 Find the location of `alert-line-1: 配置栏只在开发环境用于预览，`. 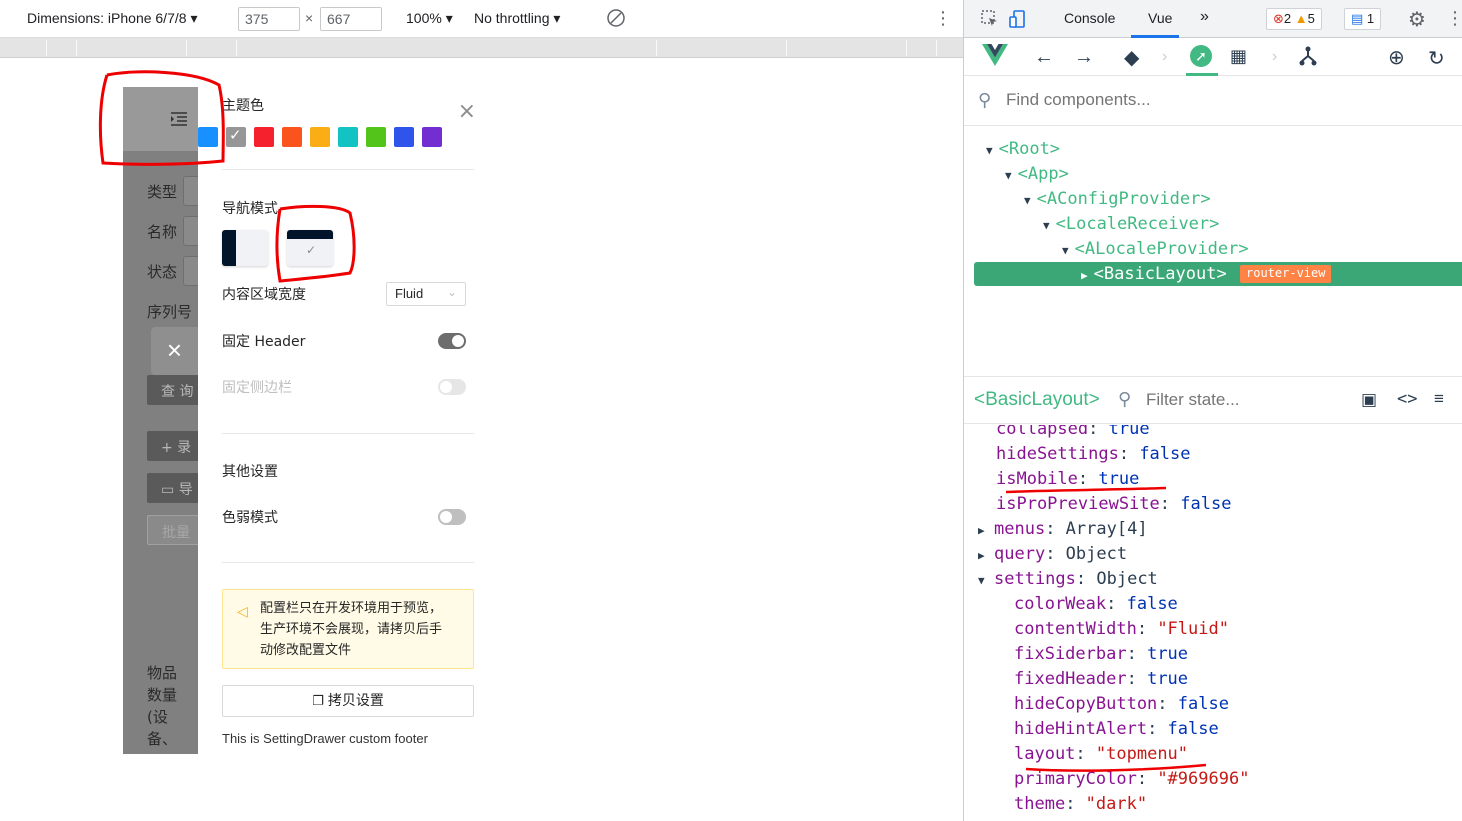

alert-line-1: 配置栏只在开发环境用于预览， is located at coordinates (351, 608).